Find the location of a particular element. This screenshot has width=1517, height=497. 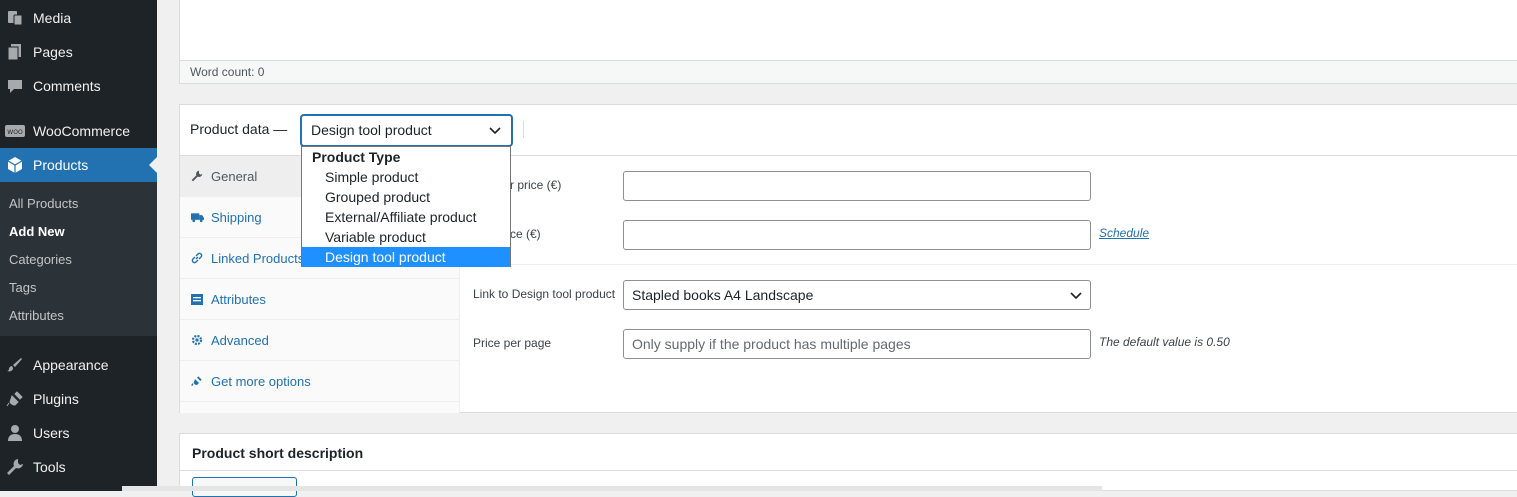

link-icon is located at coordinates (197, 258).